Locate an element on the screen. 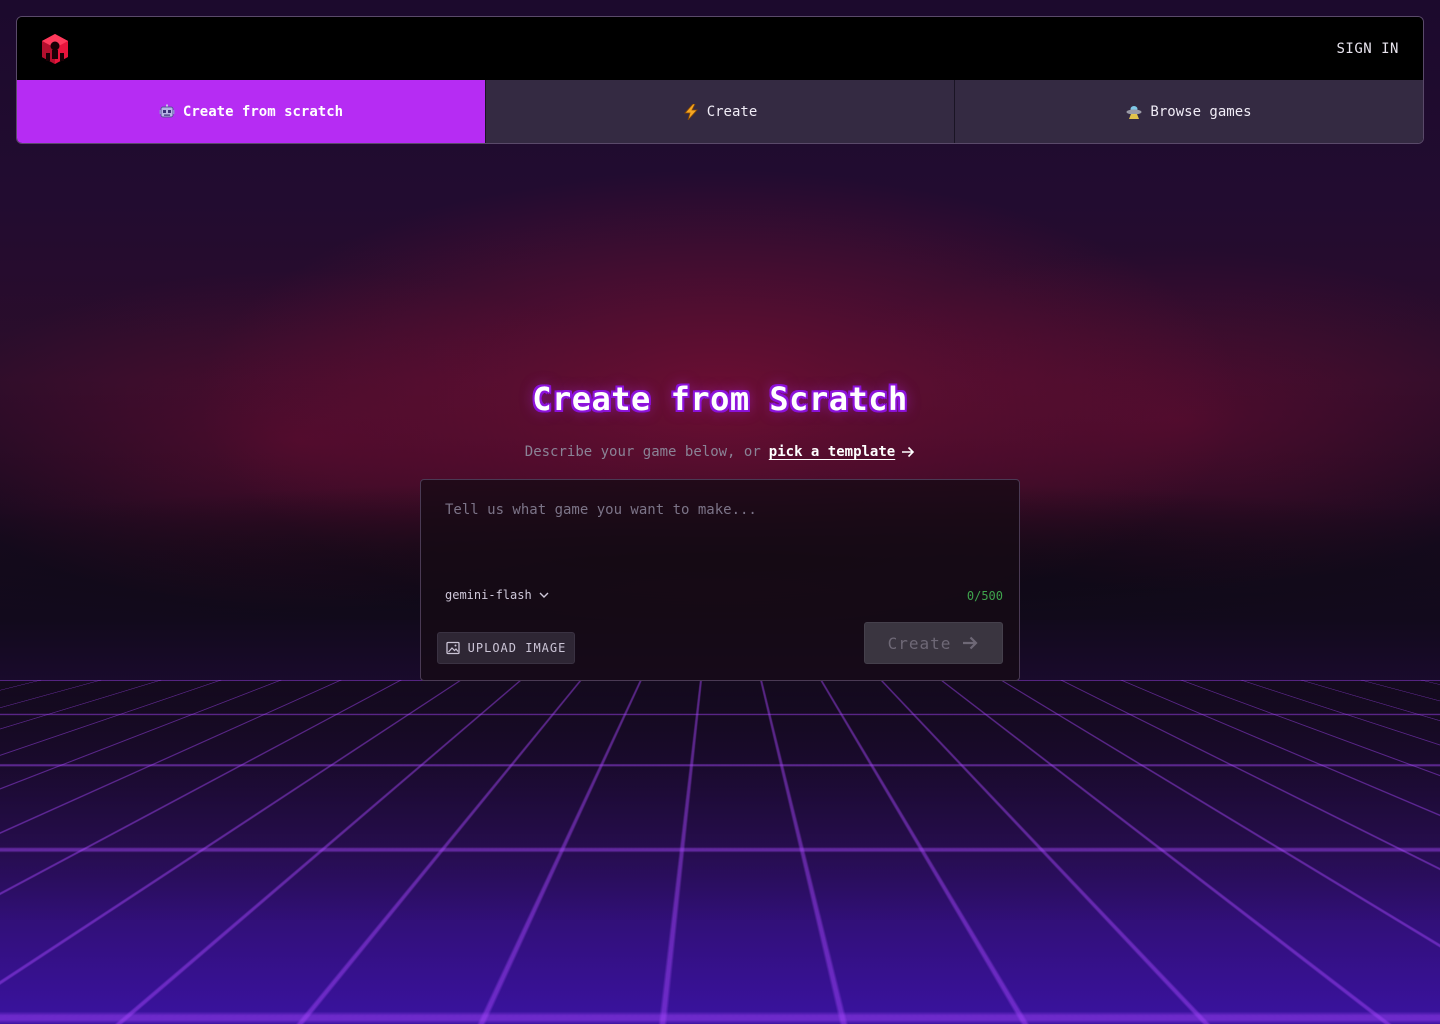 The image size is (1440, 1024). top-bar: SIGN IN is located at coordinates (720, 48).